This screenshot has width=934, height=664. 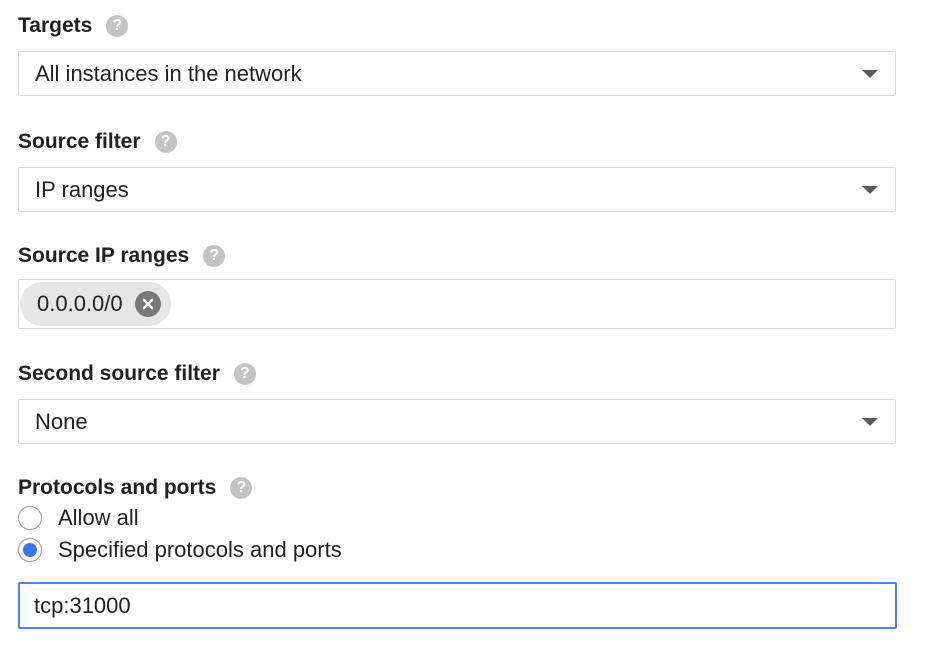 What do you see at coordinates (168, 73) in the screenshot?
I see `targets-select-value: All instances in the network` at bounding box center [168, 73].